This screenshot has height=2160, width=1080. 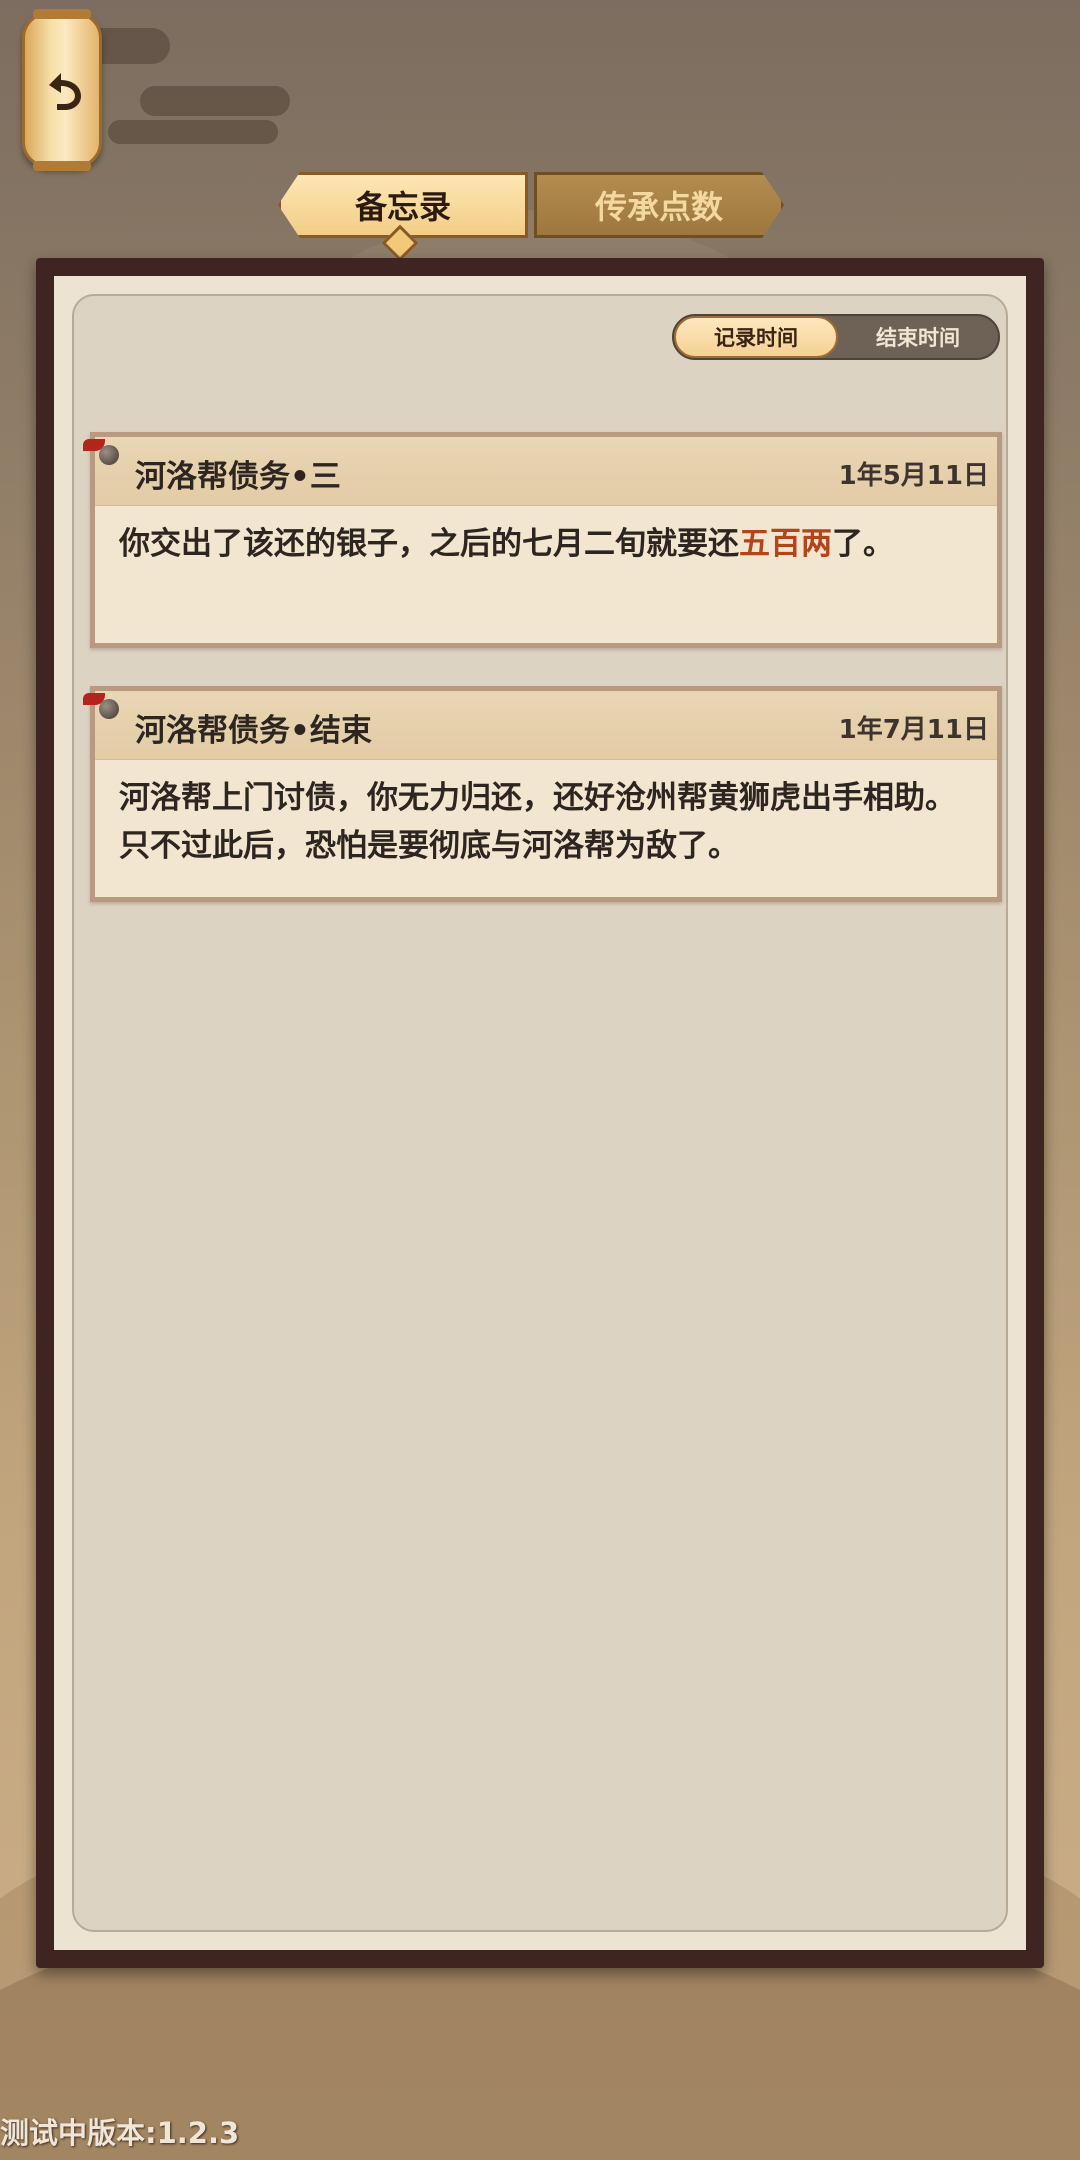 What do you see at coordinates (540, 725) in the screenshot?
I see `memo-card-header: 河洛帮债务•结束 1年7月11日` at bounding box center [540, 725].